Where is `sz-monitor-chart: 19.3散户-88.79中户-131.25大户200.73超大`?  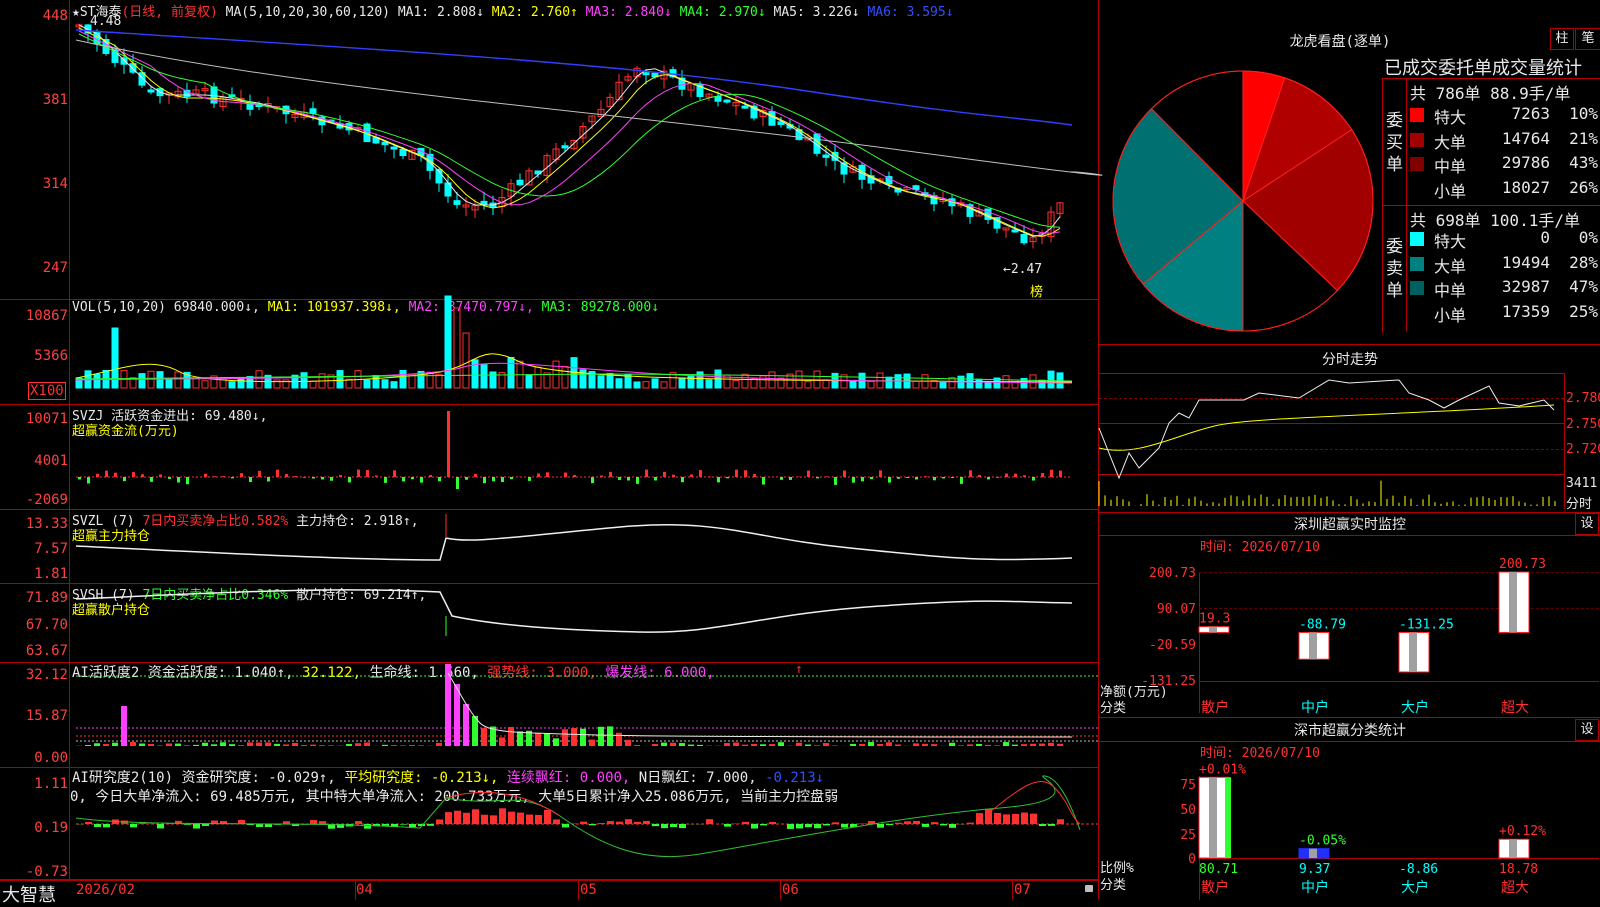 sz-monitor-chart: 19.3散户-88.79中户-131.25大户200.73超大 is located at coordinates (1399, 626).